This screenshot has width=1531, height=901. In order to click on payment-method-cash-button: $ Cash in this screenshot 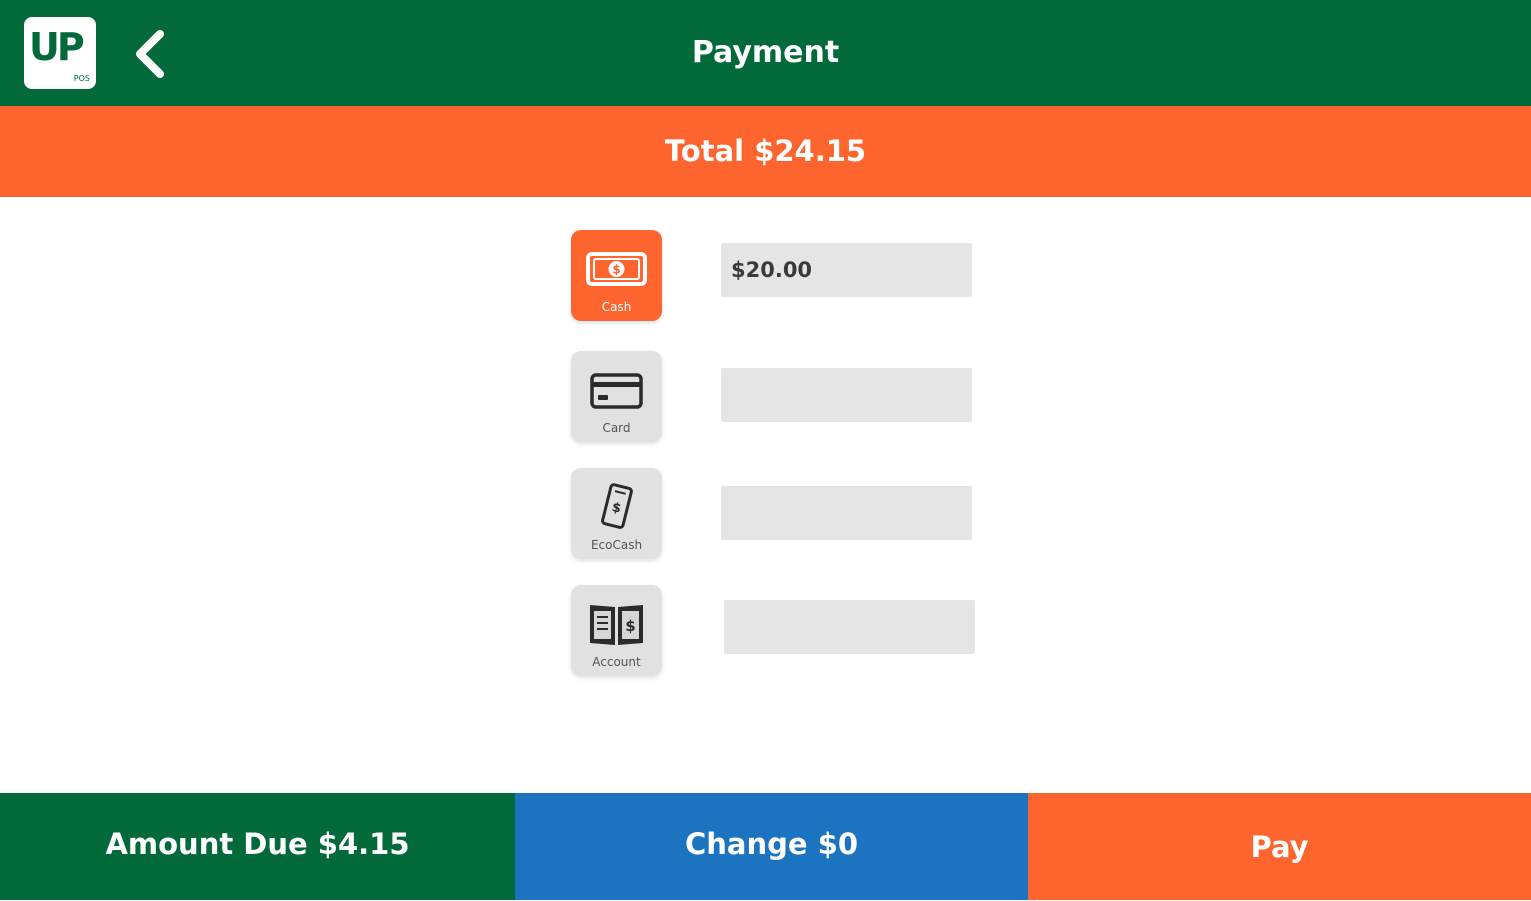, I will do `click(616, 275)`.